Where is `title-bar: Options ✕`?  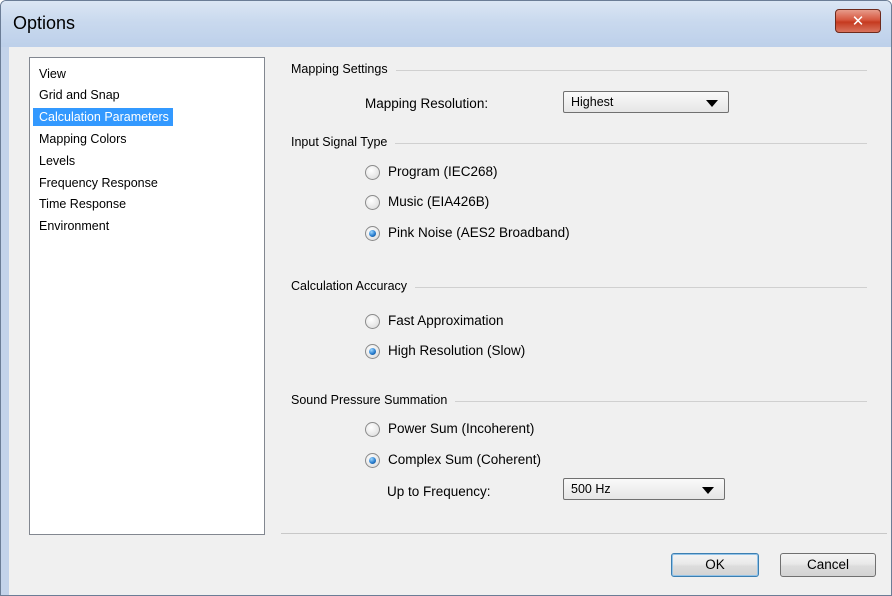 title-bar: Options ✕ is located at coordinates (446, 24).